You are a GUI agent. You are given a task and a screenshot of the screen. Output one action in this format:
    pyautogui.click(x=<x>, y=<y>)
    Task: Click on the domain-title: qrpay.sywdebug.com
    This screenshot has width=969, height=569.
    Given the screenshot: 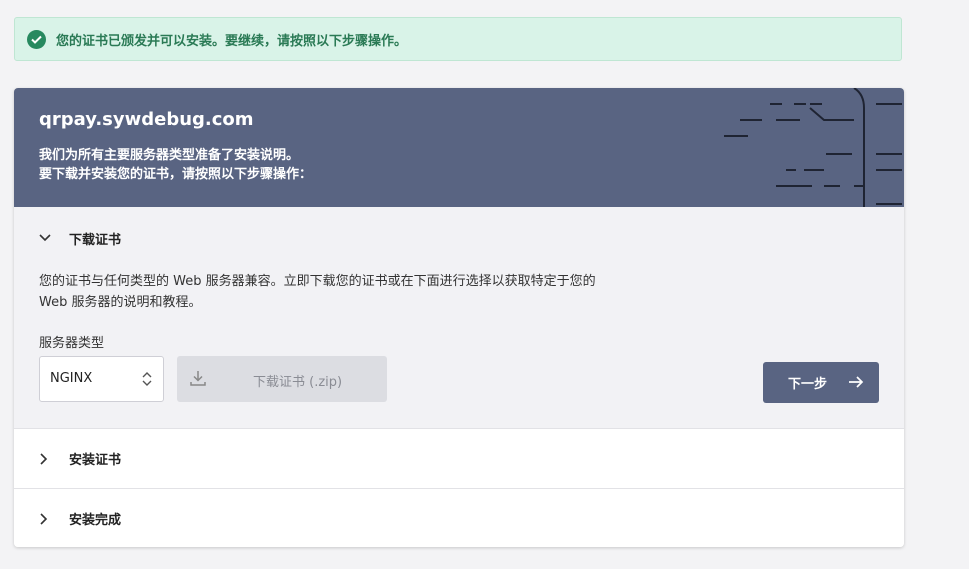 What is the action you would take?
    pyautogui.click(x=146, y=119)
    